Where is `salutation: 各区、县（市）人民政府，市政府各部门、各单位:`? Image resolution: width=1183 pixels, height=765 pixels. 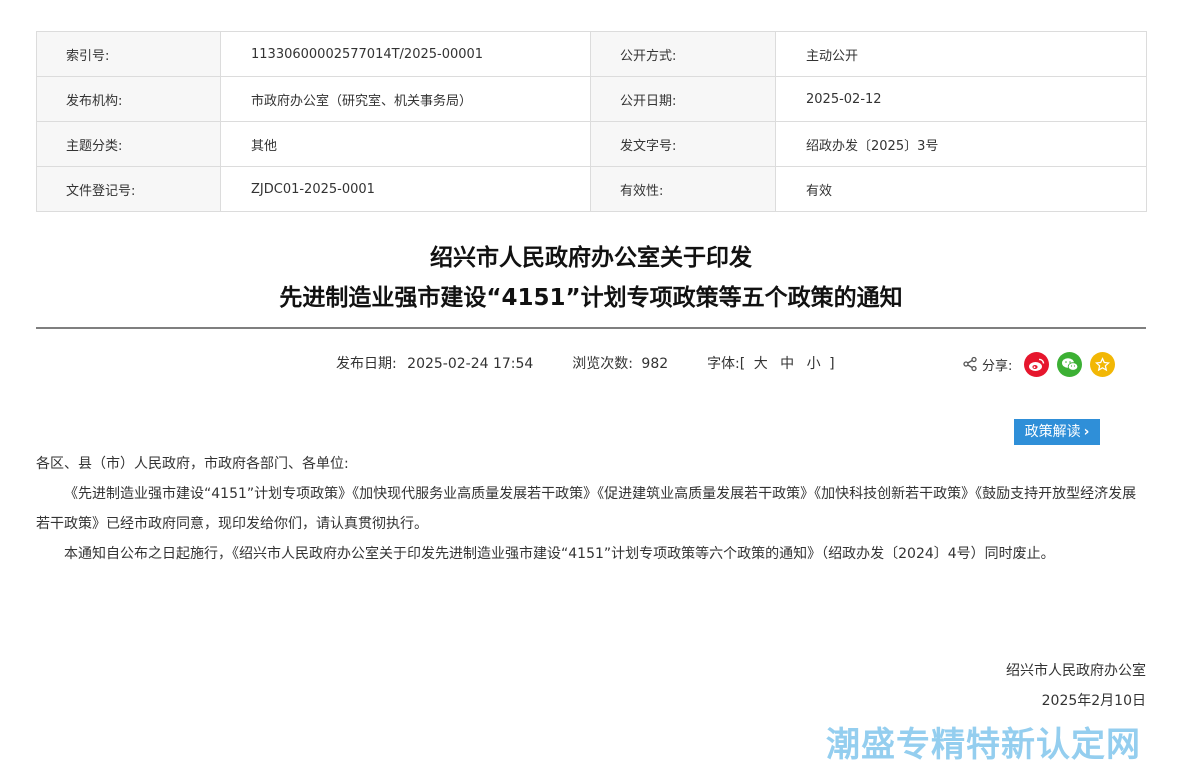 salutation: 各区、县（市）人民政府，市政府各部门、各单位: is located at coordinates (192, 464).